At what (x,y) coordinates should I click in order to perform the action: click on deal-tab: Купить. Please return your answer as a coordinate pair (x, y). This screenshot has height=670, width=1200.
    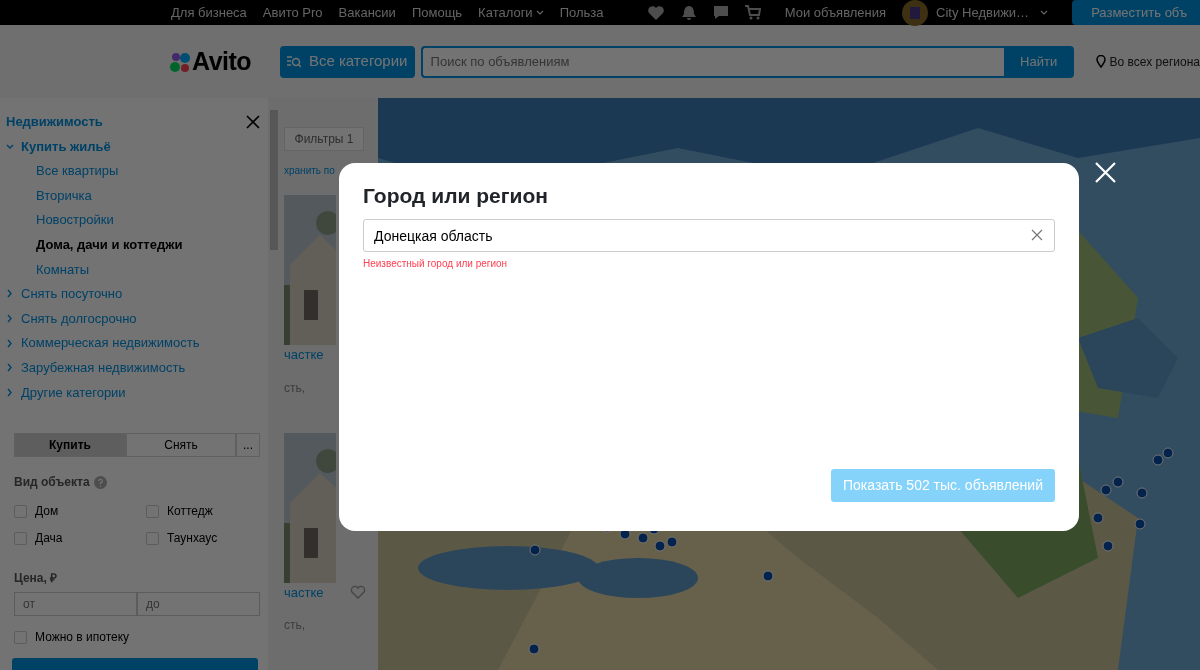
    Looking at the image, I should click on (70, 445).